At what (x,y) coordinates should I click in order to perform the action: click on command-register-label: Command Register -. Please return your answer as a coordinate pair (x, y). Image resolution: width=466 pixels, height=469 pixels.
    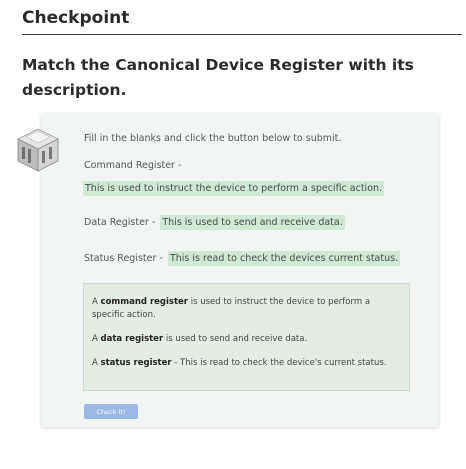
    Looking at the image, I should click on (133, 165).